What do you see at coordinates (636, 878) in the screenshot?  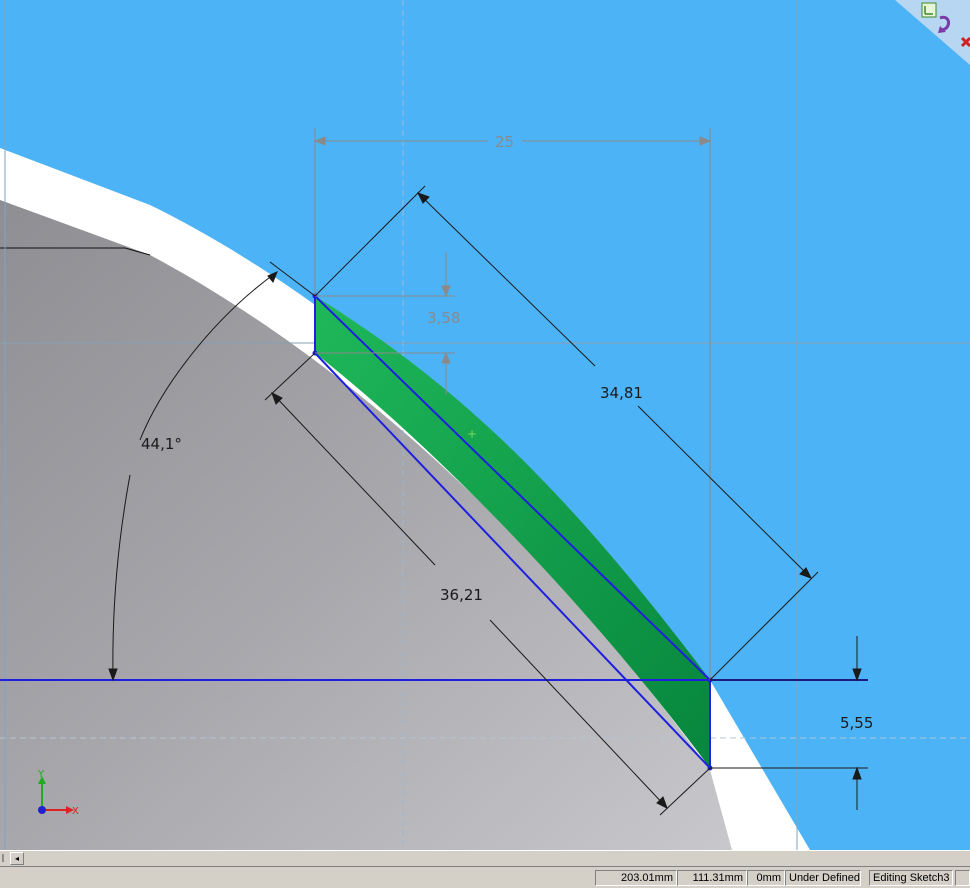 I see `status-x-coordinate: 203.01mm` at bounding box center [636, 878].